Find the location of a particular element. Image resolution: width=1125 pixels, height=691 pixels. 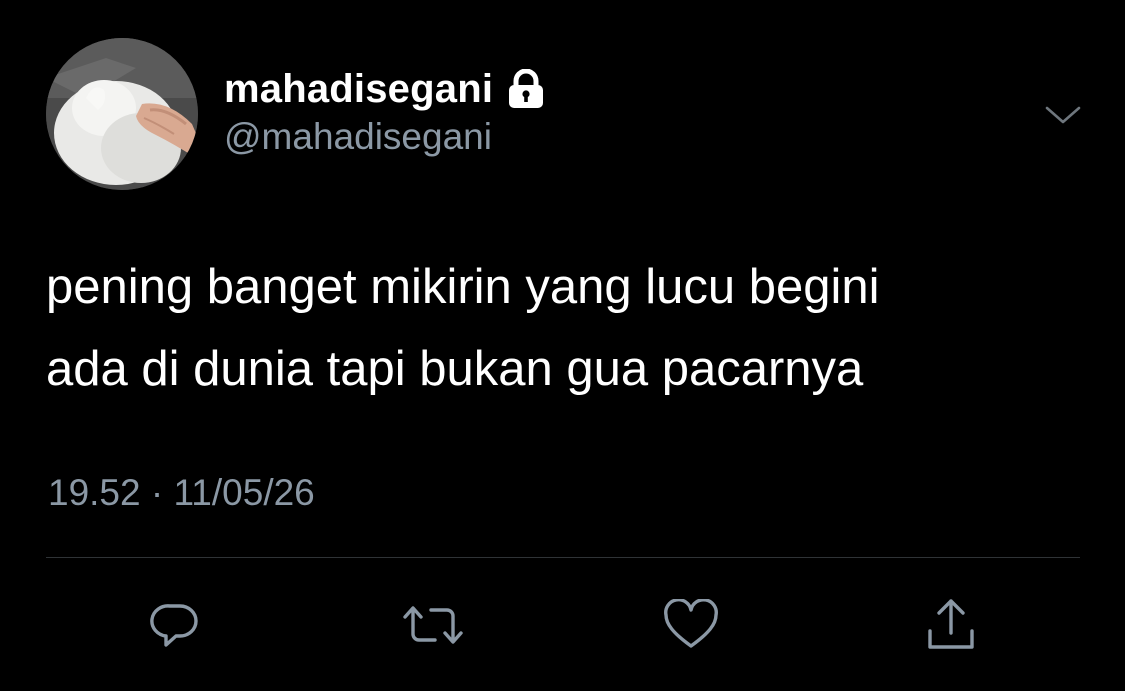

chevron-down-icon is located at coordinates (1063, 115).